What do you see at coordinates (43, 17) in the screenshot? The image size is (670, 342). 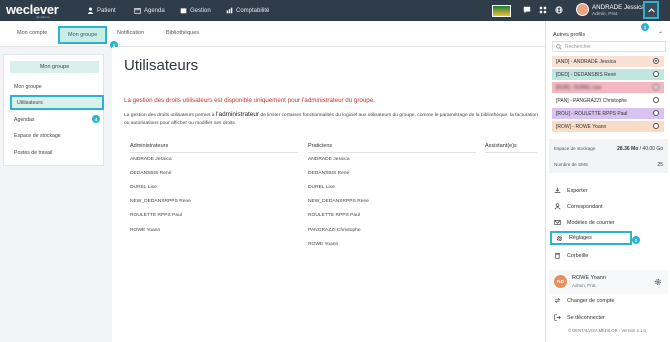 I see `app-logo-sub: dentalvisa` at bounding box center [43, 17].